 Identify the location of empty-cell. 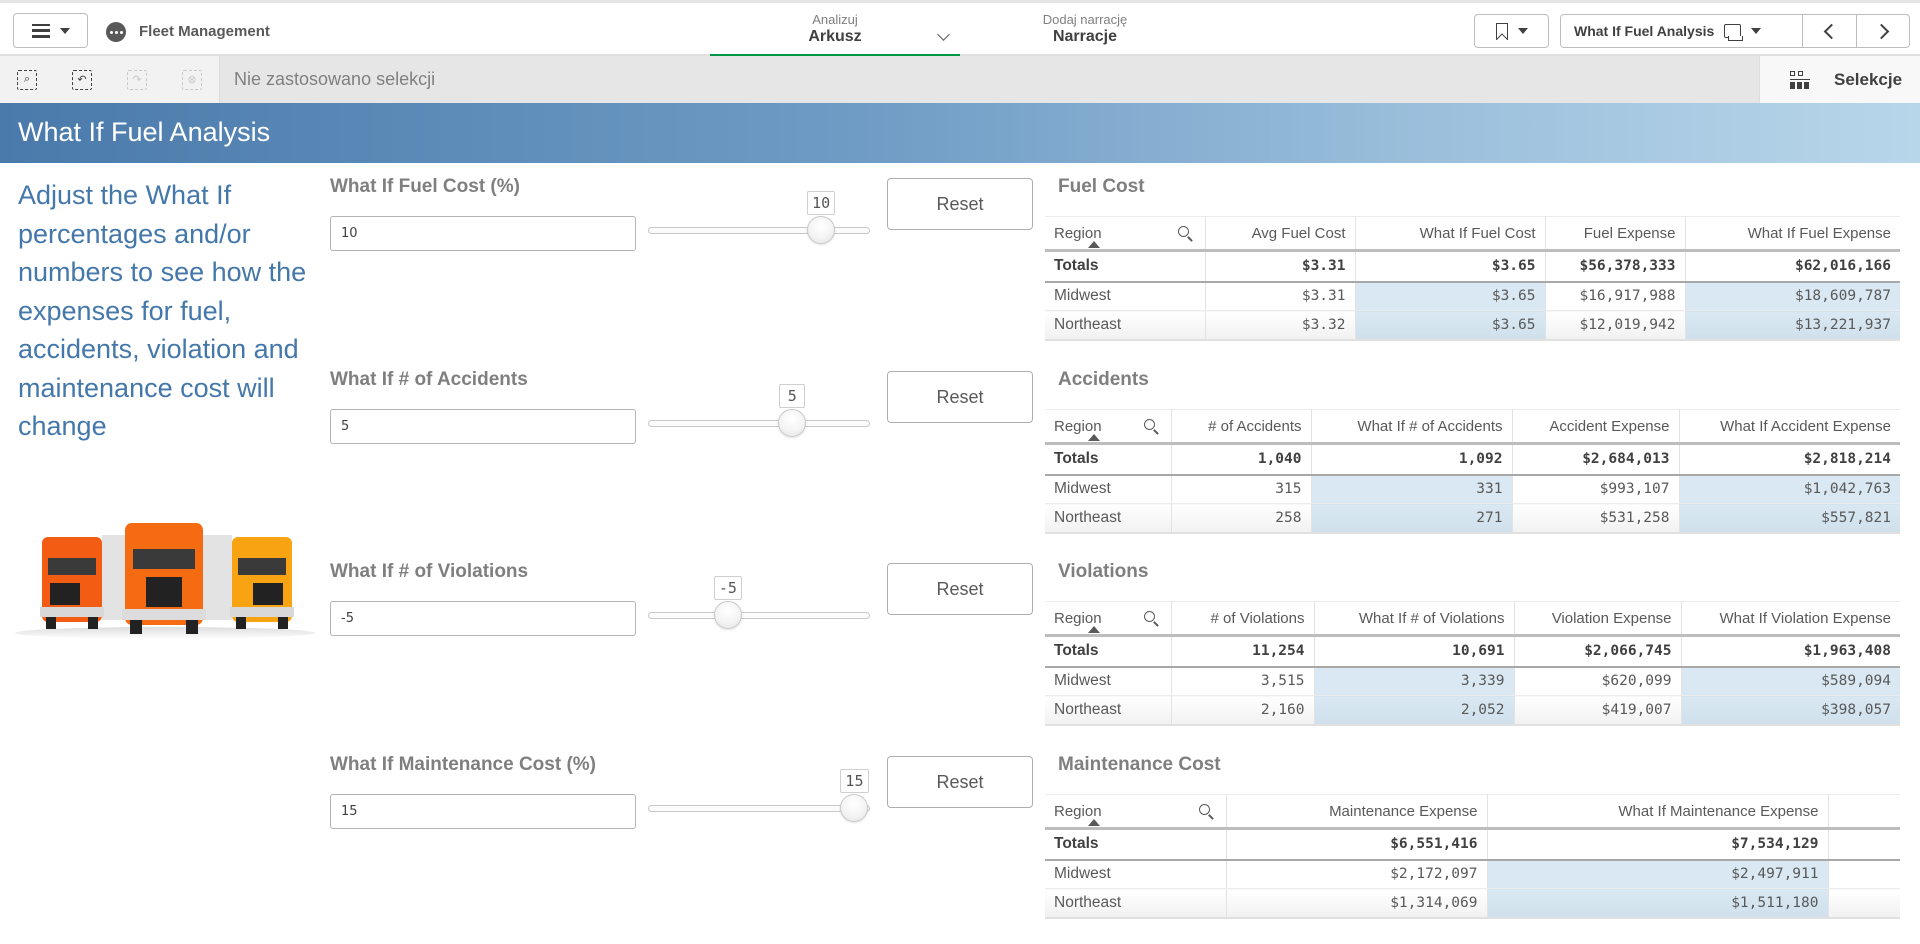
(1864, 874).